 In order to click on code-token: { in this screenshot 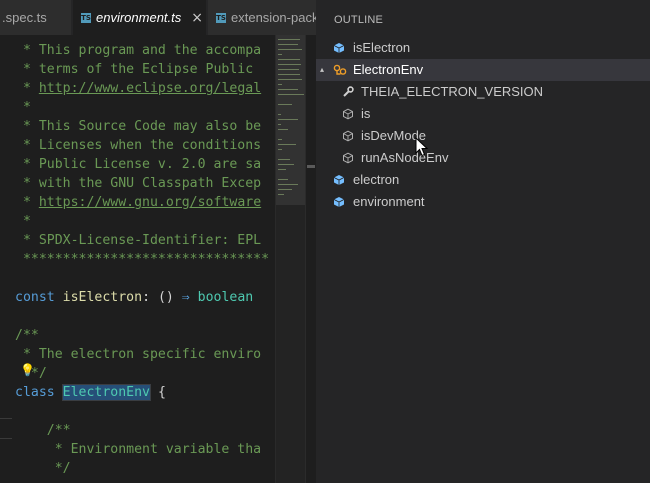, I will do `click(158, 392)`.